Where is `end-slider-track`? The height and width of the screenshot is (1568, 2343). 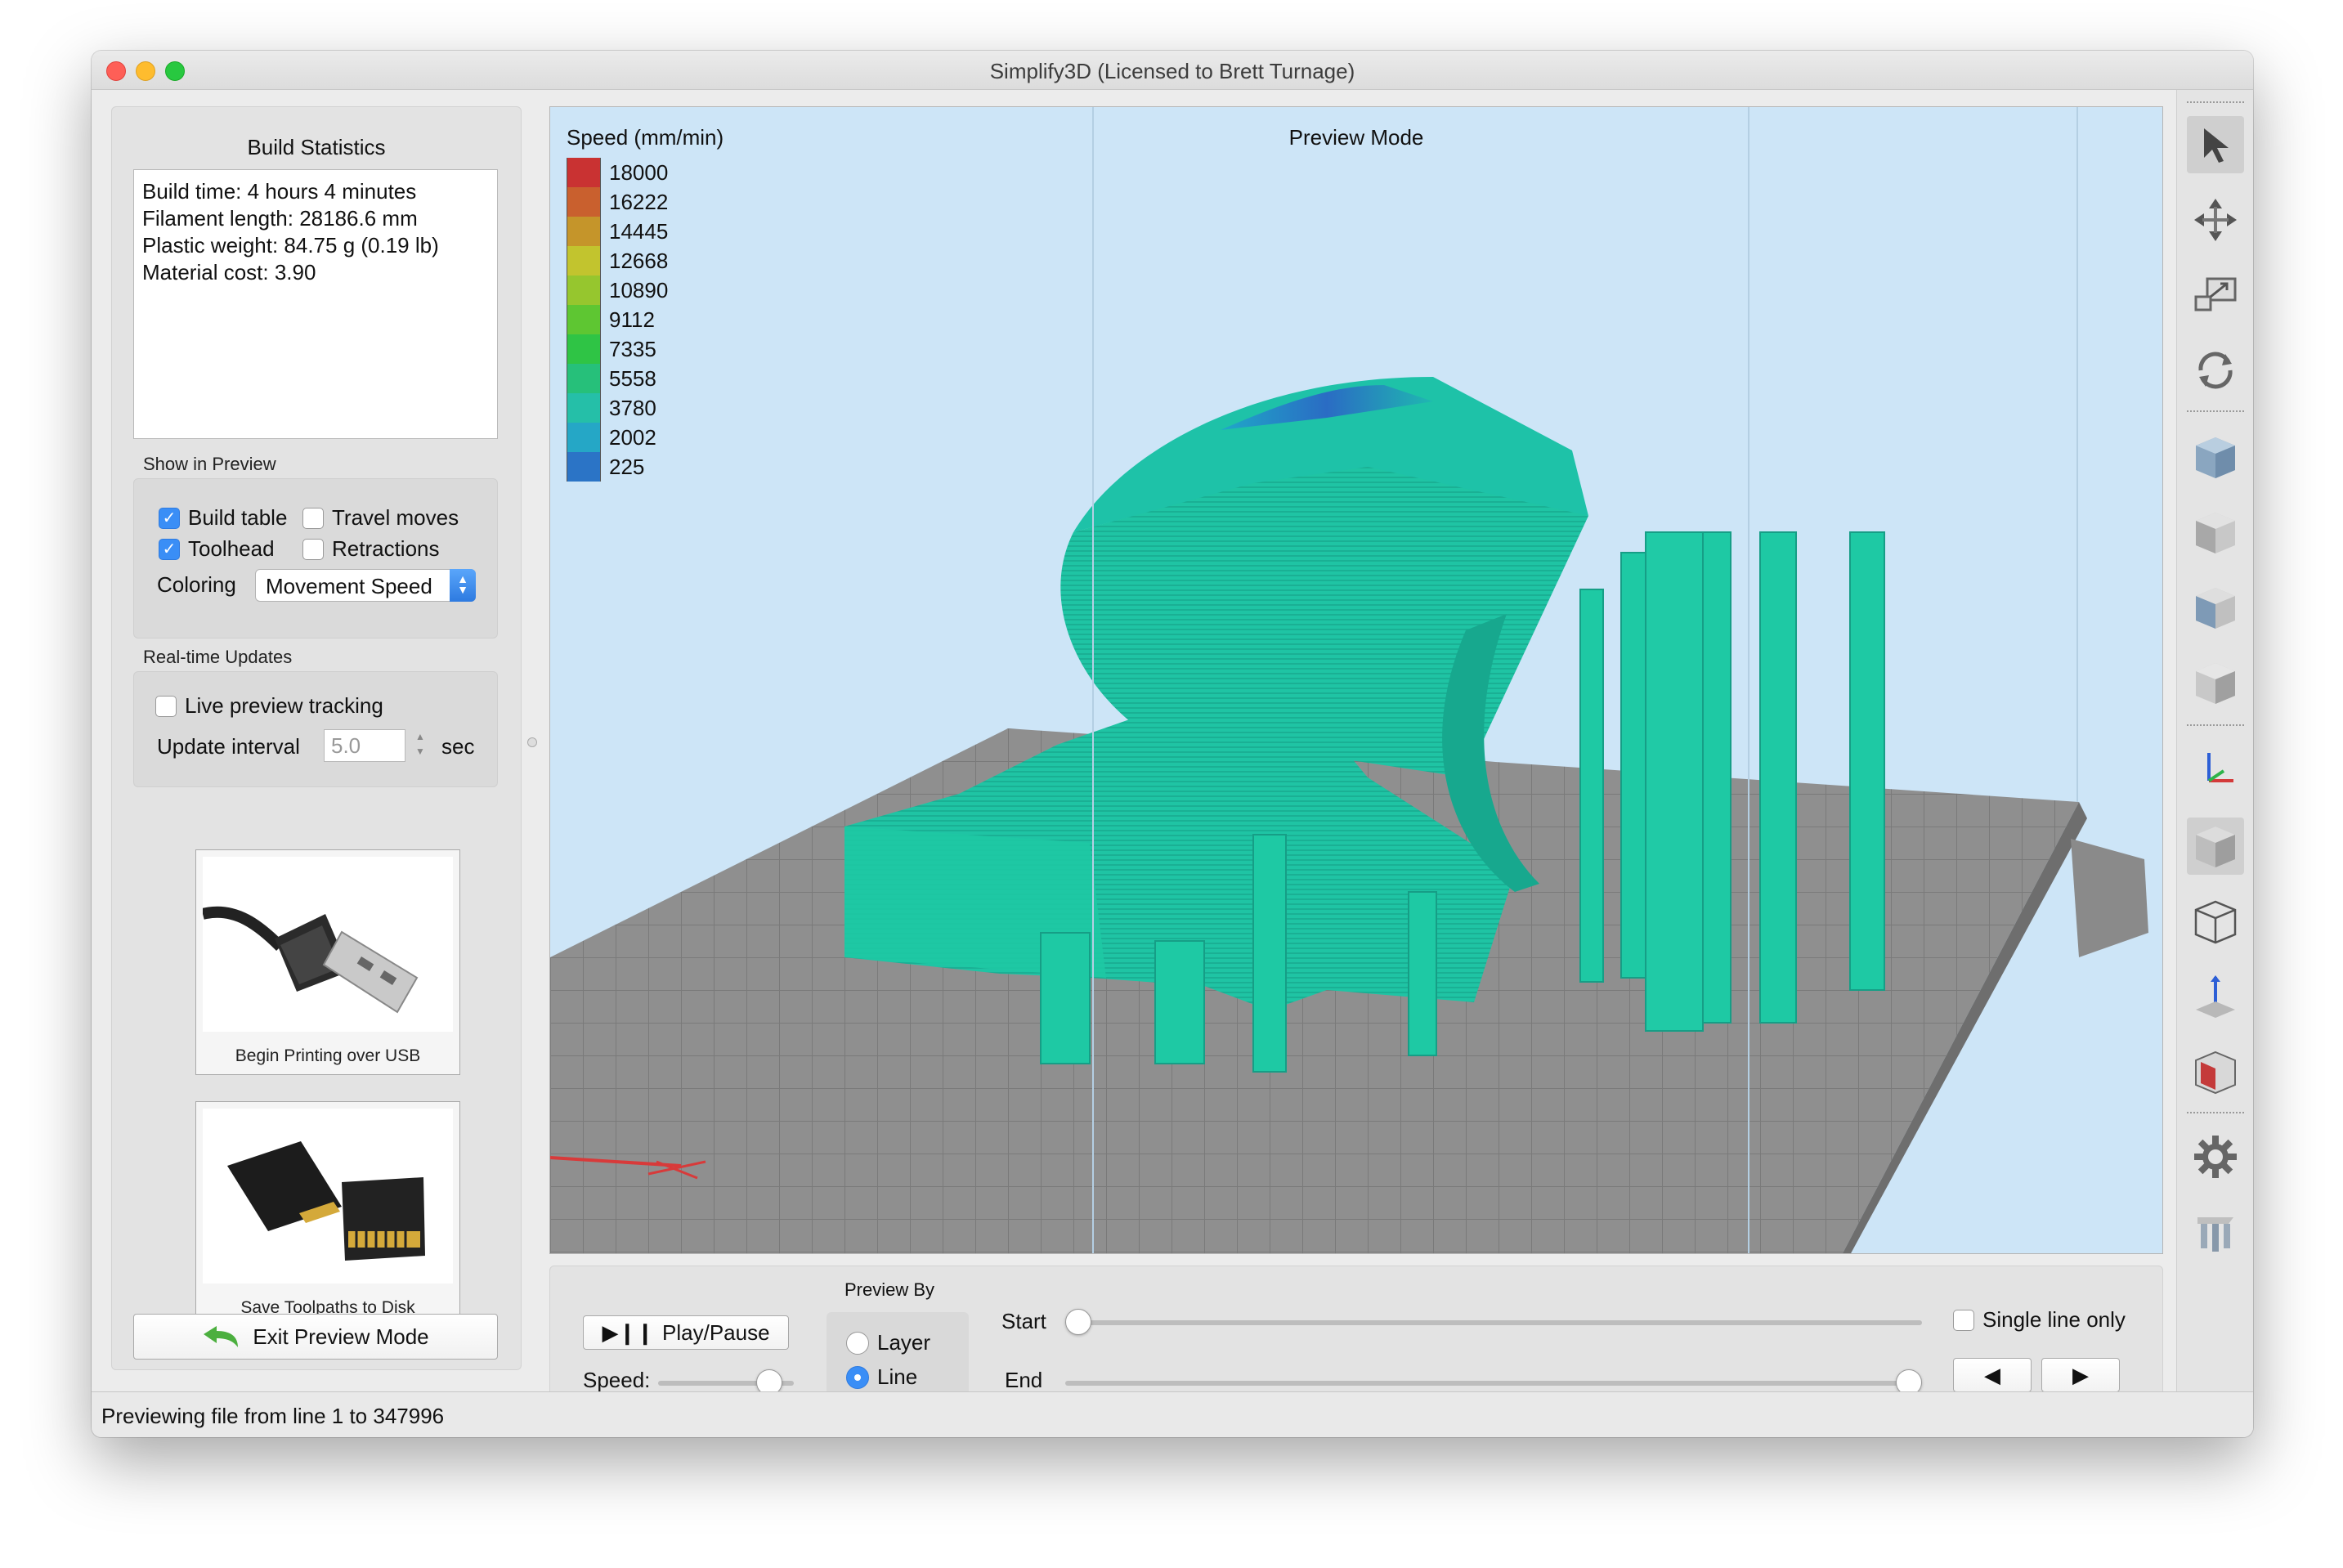 end-slider-track is located at coordinates (1493, 1384).